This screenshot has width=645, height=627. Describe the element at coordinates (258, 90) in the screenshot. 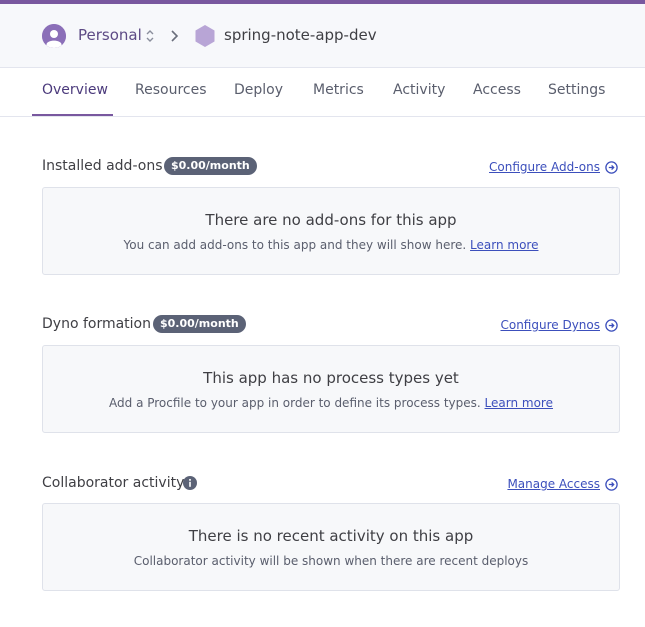

I see `tab-deploy: Deploy` at that location.